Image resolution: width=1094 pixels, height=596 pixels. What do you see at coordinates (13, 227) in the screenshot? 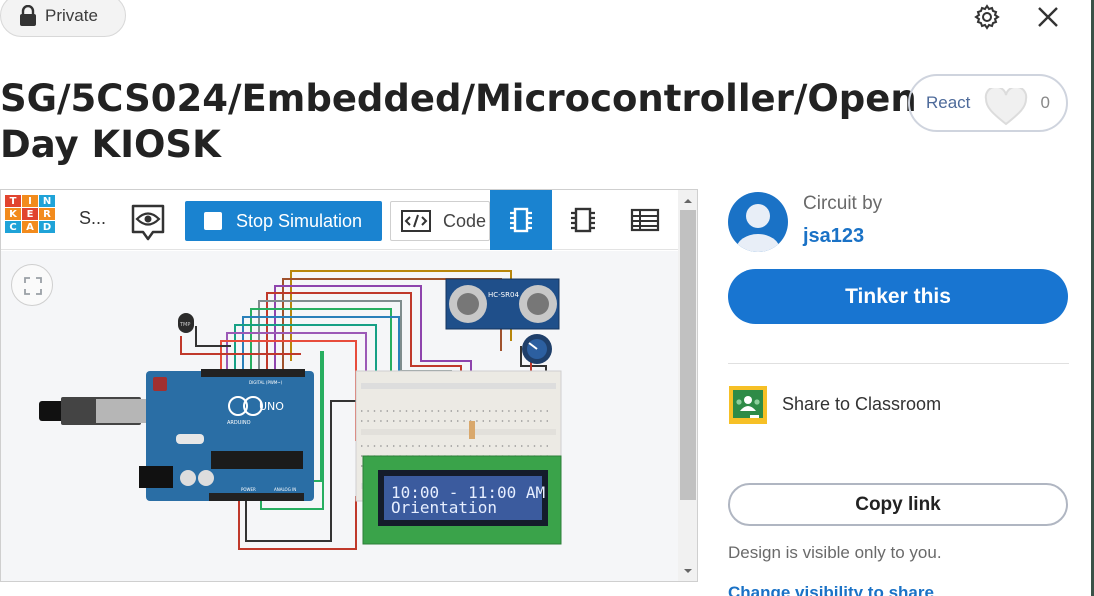
I see `logo-letter: C` at bounding box center [13, 227].